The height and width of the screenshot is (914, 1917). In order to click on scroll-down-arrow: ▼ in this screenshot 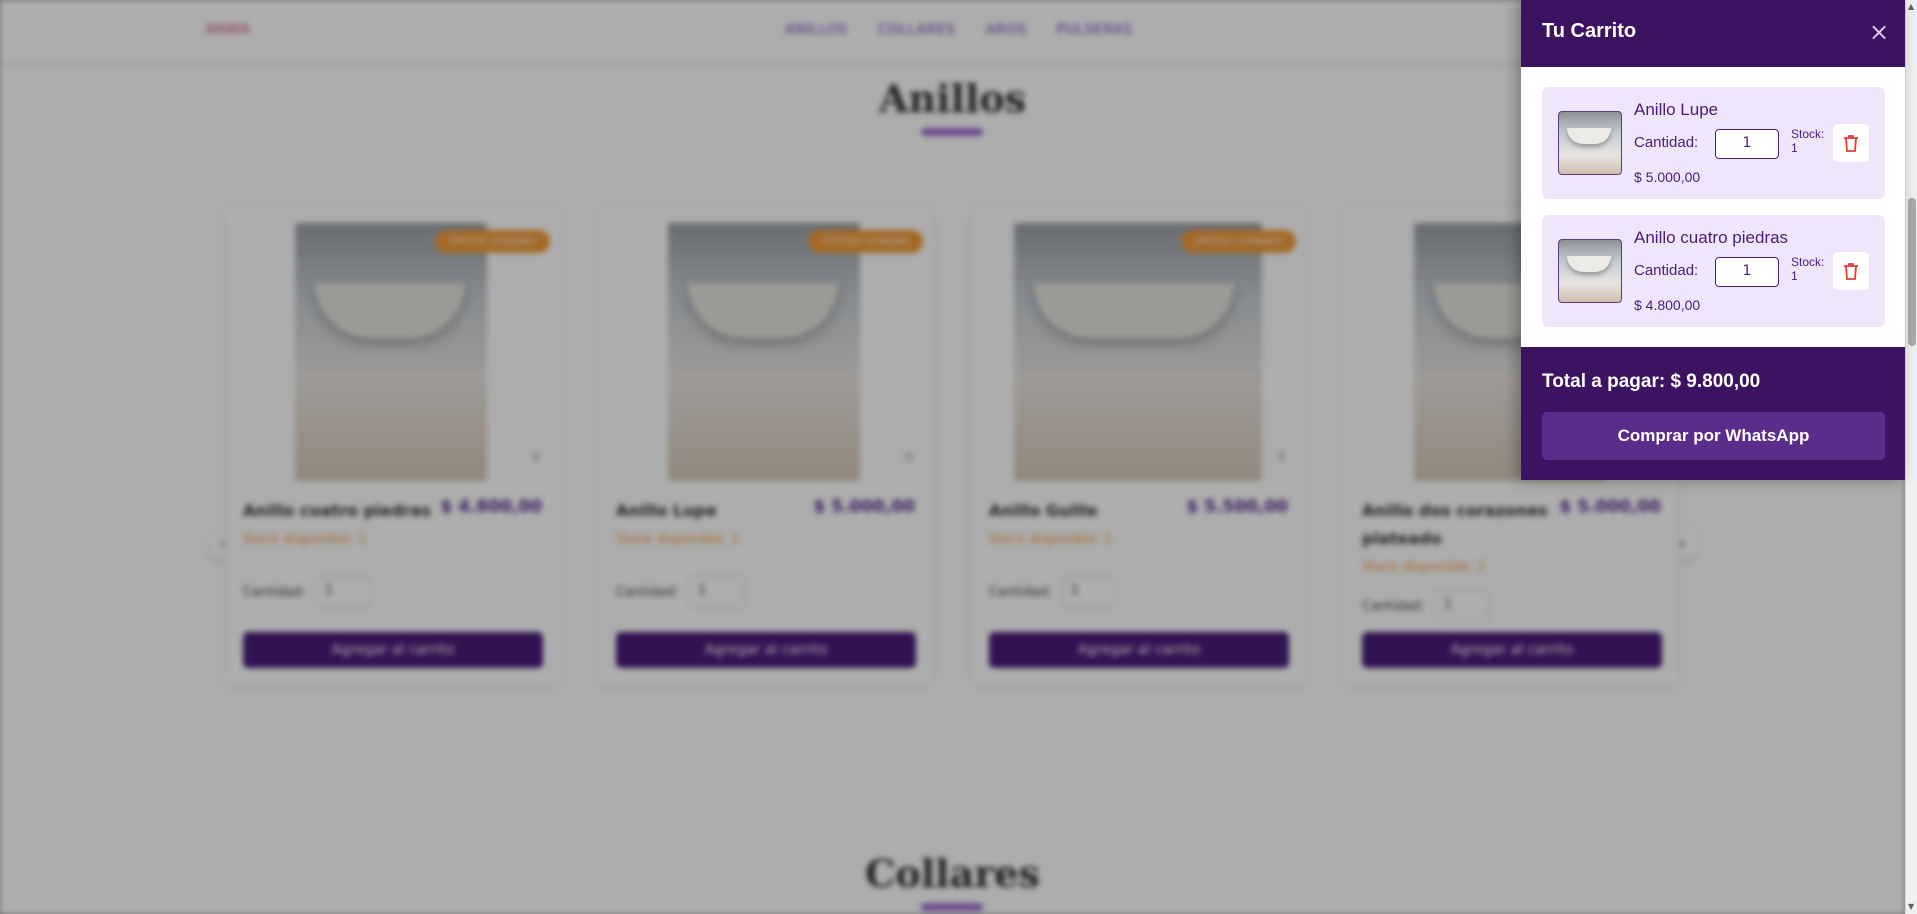, I will do `click(1911, 906)`.